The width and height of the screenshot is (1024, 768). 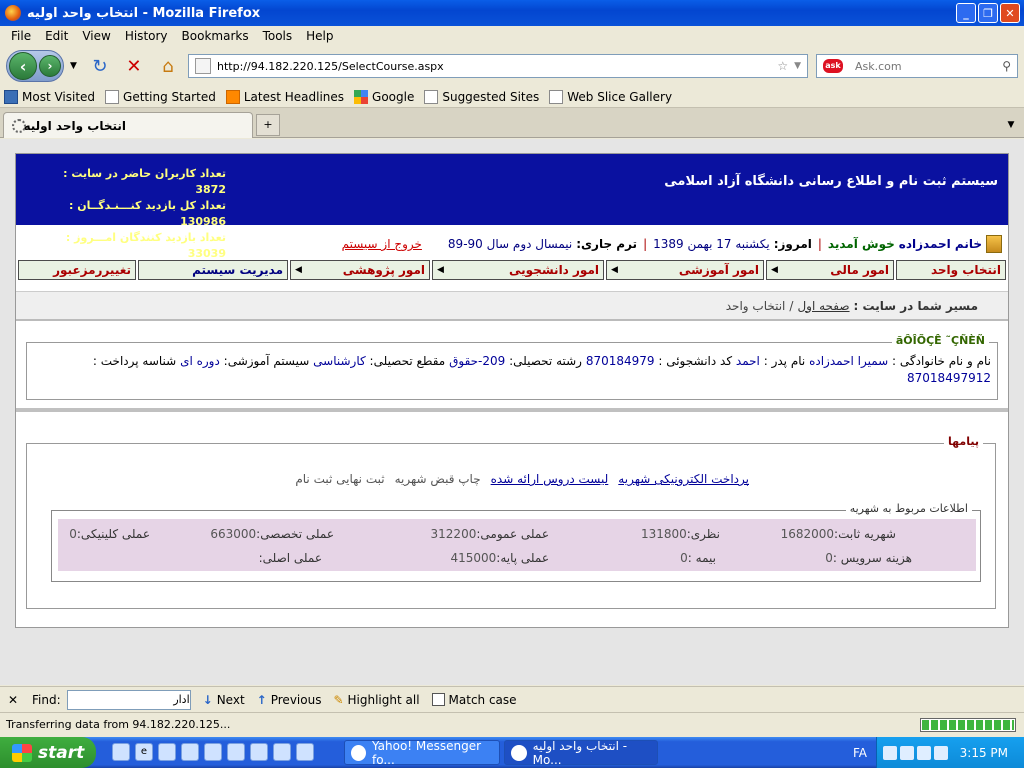 What do you see at coordinates (610, 96) in the screenshot?
I see `bookmark-web-slice-gallery: Web Slice Gallery` at bounding box center [610, 96].